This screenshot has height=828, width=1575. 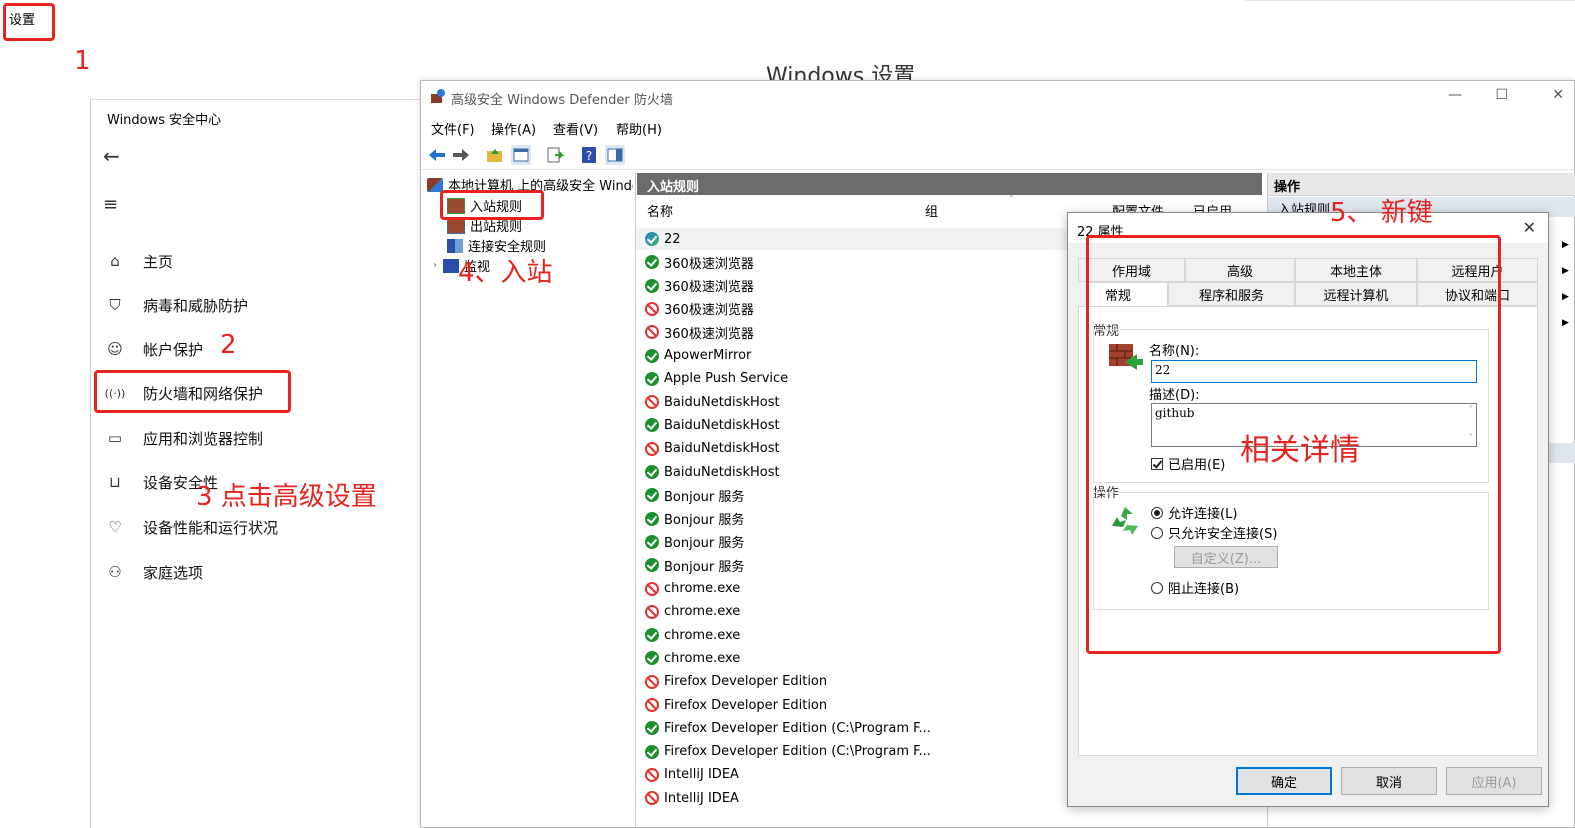 What do you see at coordinates (931, 210) in the screenshot?
I see `column-header-group: 组` at bounding box center [931, 210].